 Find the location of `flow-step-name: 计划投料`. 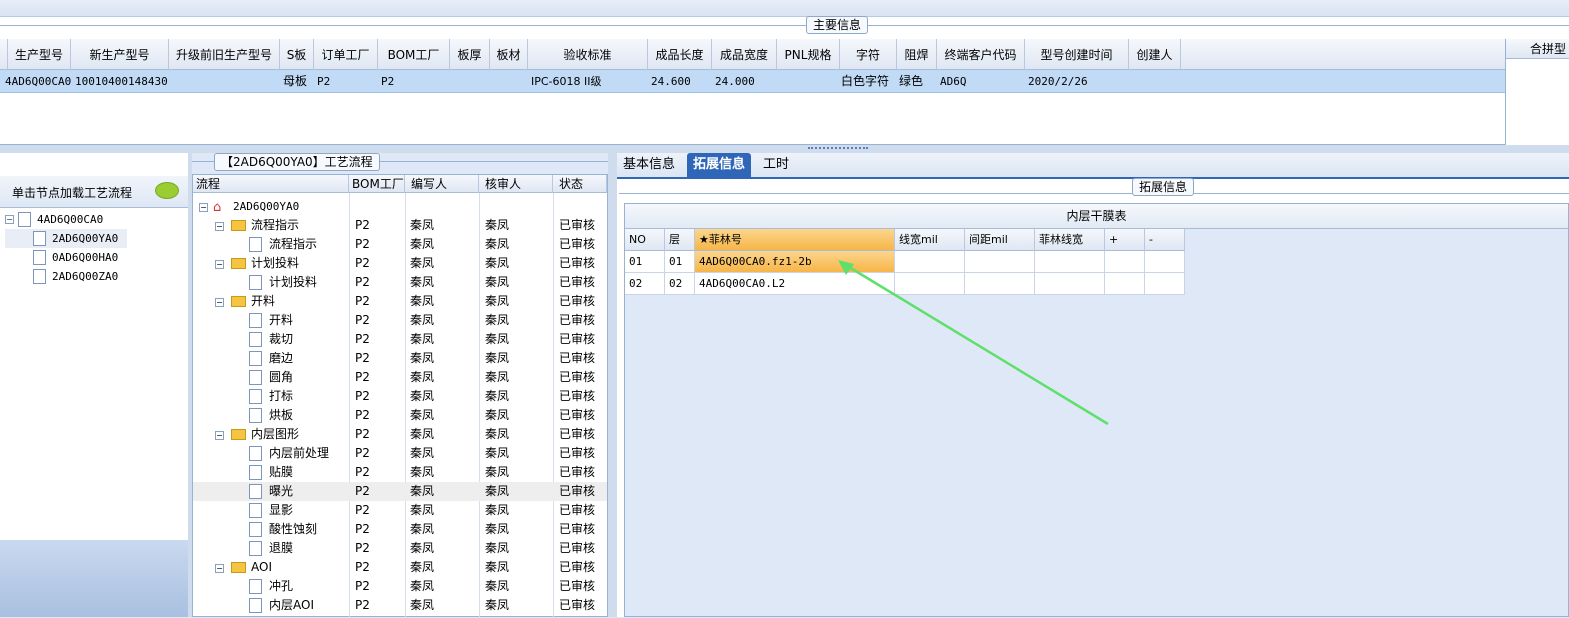

flow-step-name: 计划投料 is located at coordinates (275, 263).